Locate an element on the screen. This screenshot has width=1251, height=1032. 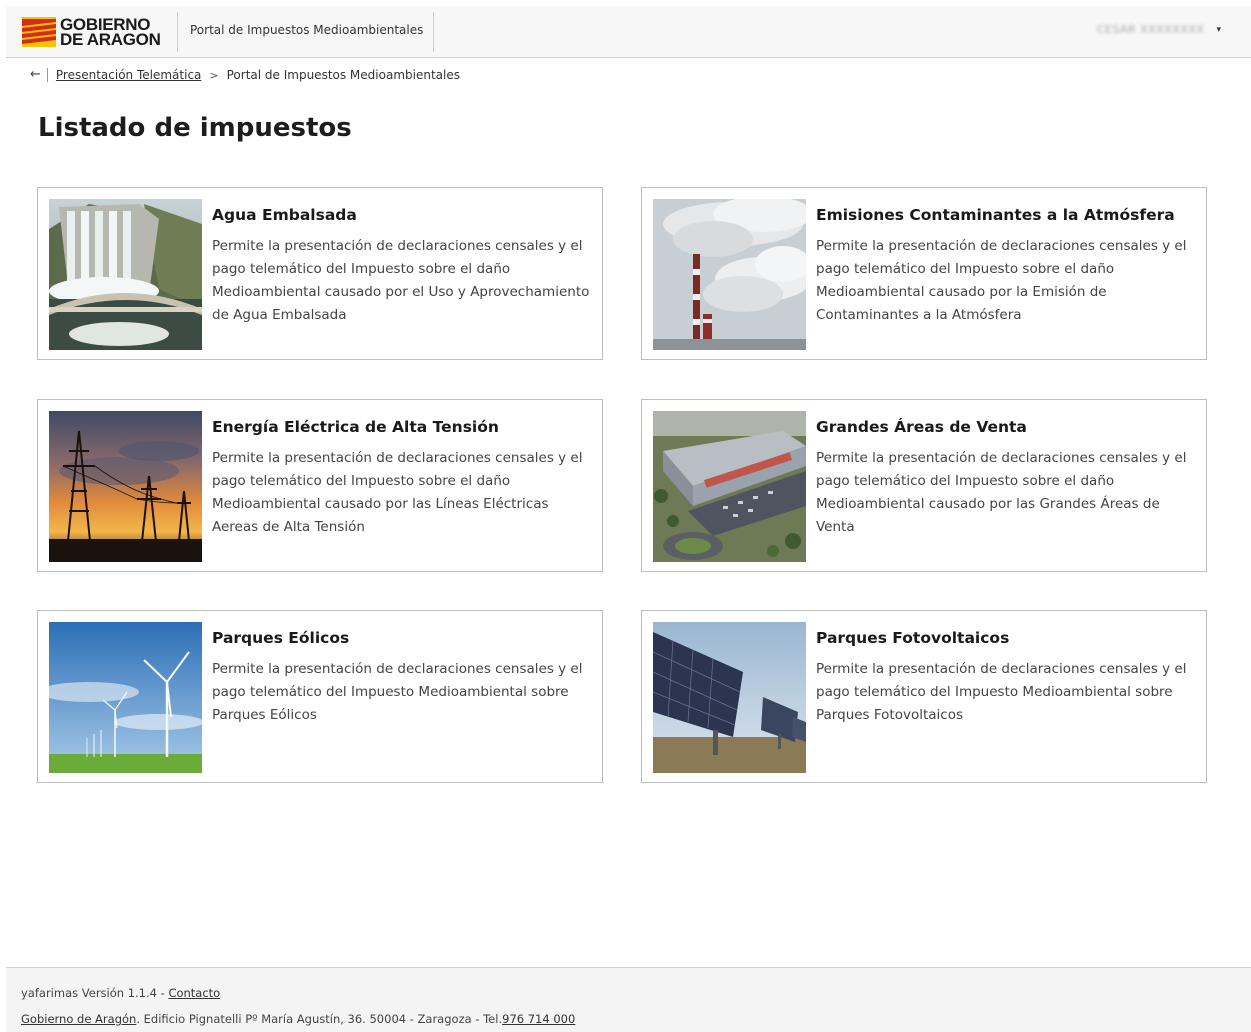
dam-photo is located at coordinates (125, 274).